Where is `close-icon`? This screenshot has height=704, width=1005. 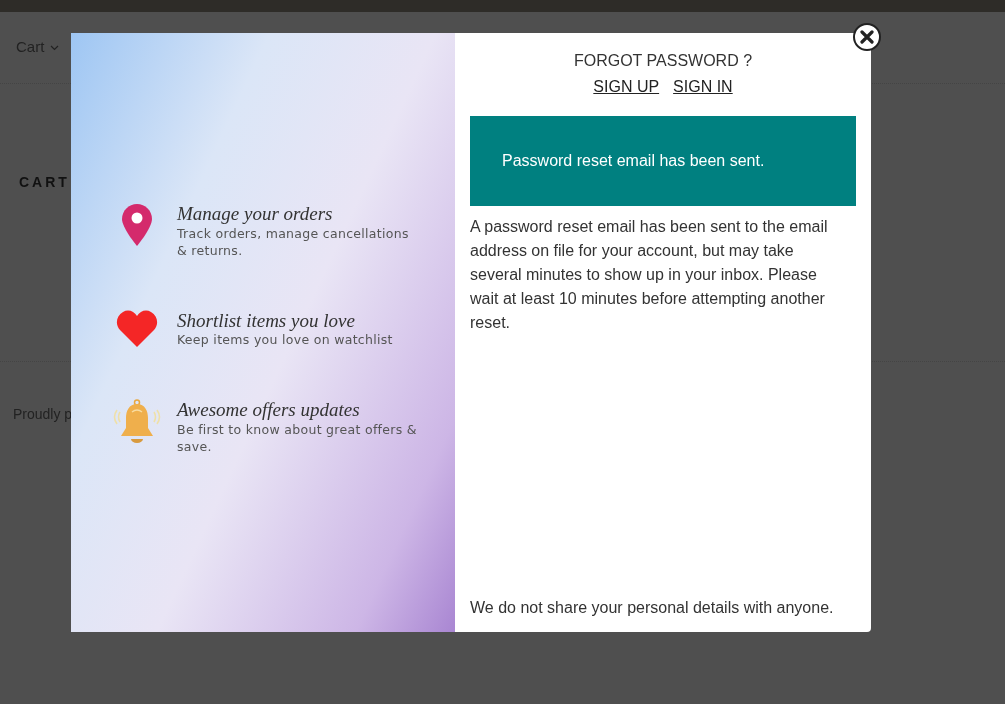 close-icon is located at coordinates (867, 37).